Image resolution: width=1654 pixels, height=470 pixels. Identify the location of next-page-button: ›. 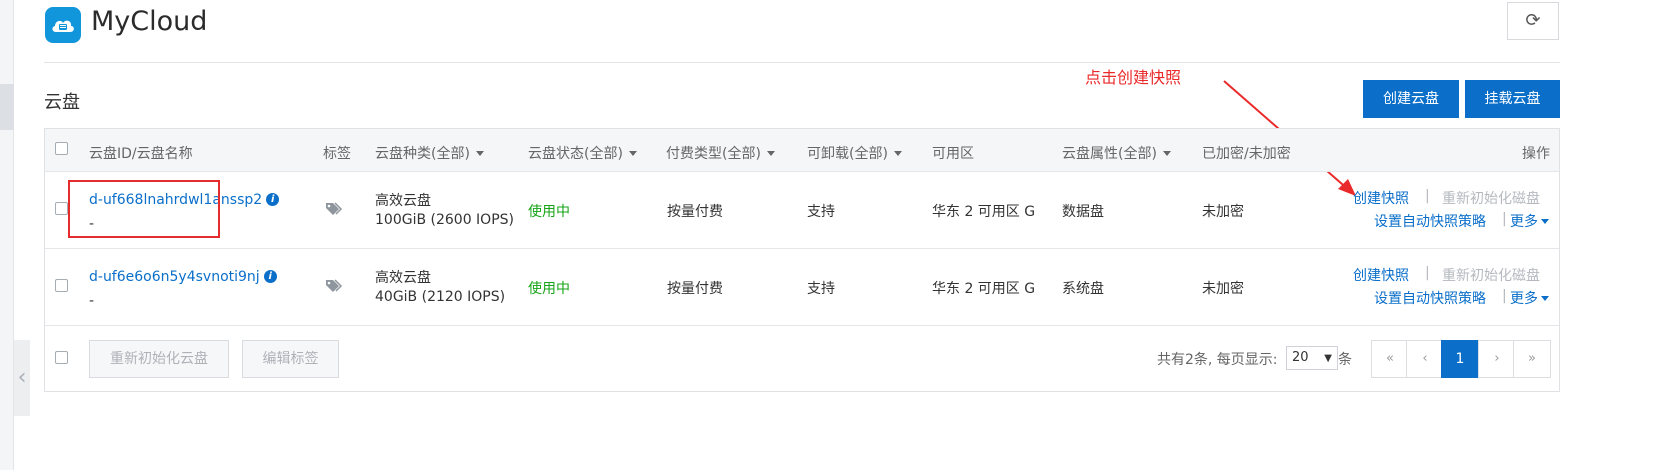
(1497, 359).